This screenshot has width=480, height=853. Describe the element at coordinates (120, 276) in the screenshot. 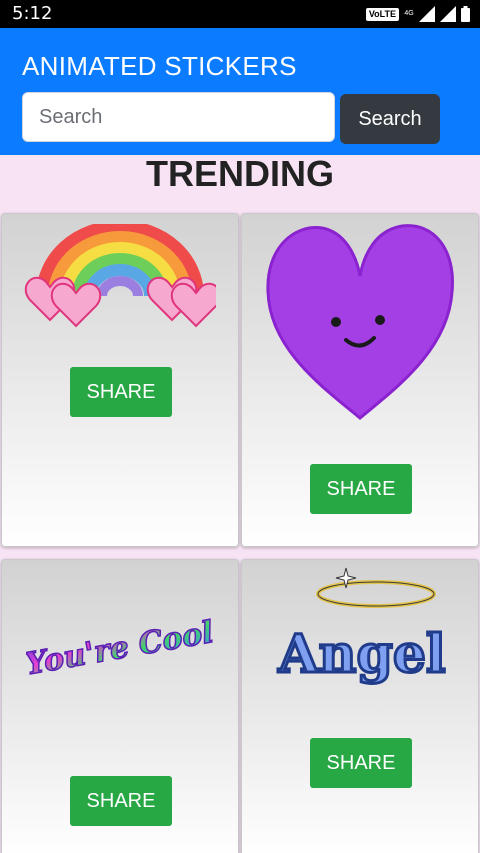

I see `rainbow-hearts-sticker` at that location.